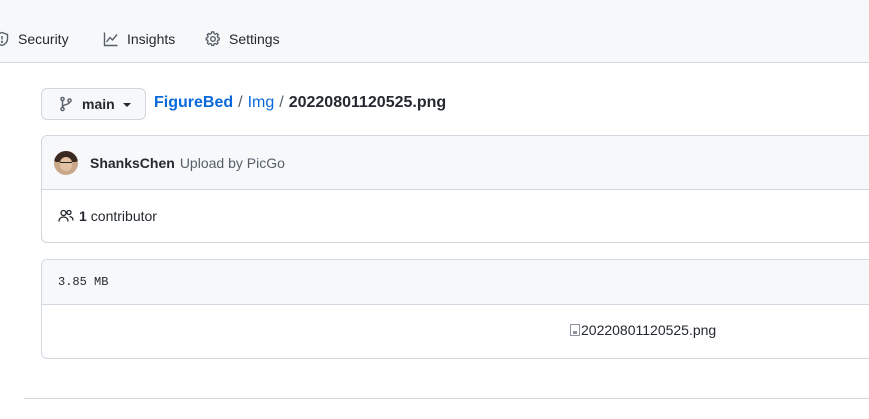  I want to click on nav-insights: Insights, so click(139, 39).